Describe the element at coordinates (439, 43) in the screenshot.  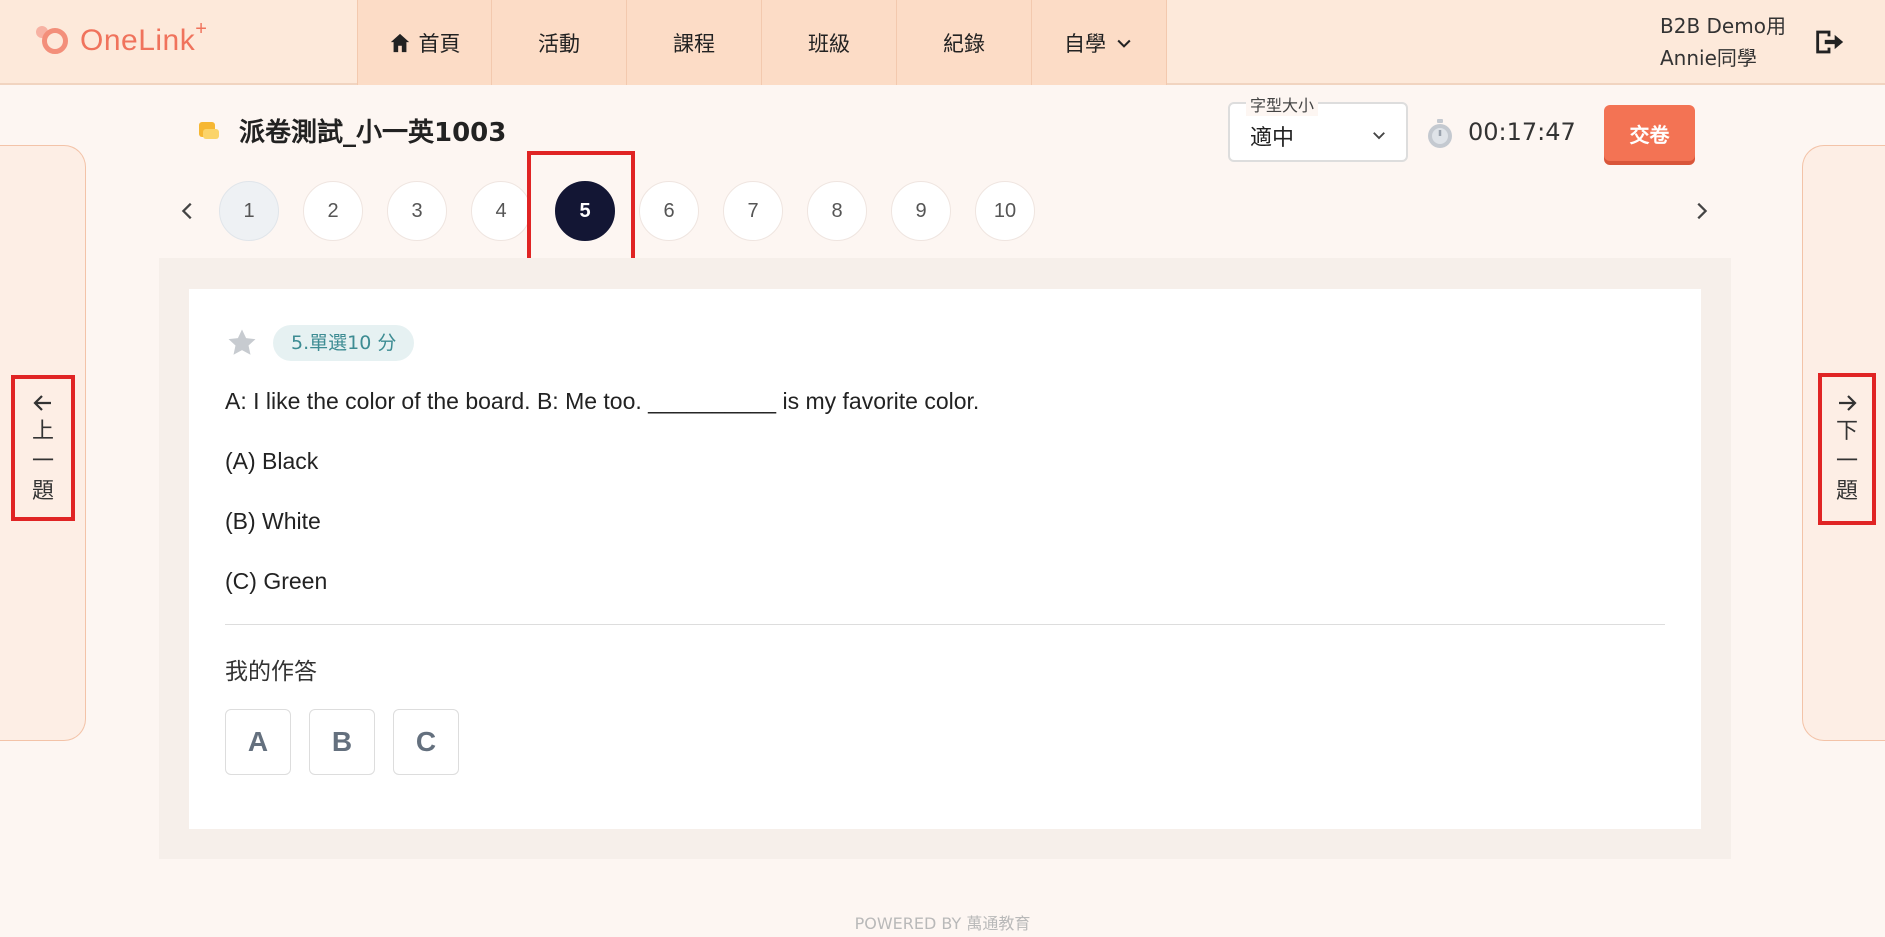
I see `nav-item-label: 首頁` at that location.